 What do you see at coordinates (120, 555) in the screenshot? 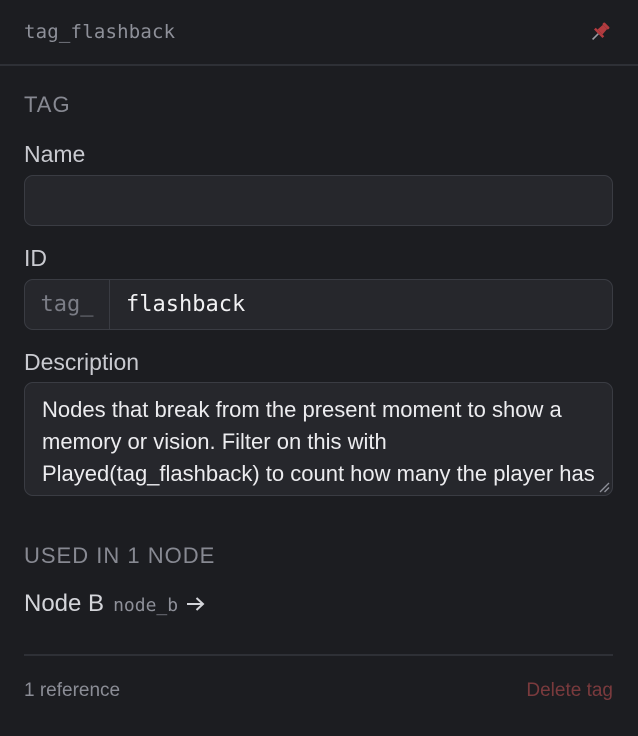
I see `used-in-label: USED IN 1 NODE` at bounding box center [120, 555].